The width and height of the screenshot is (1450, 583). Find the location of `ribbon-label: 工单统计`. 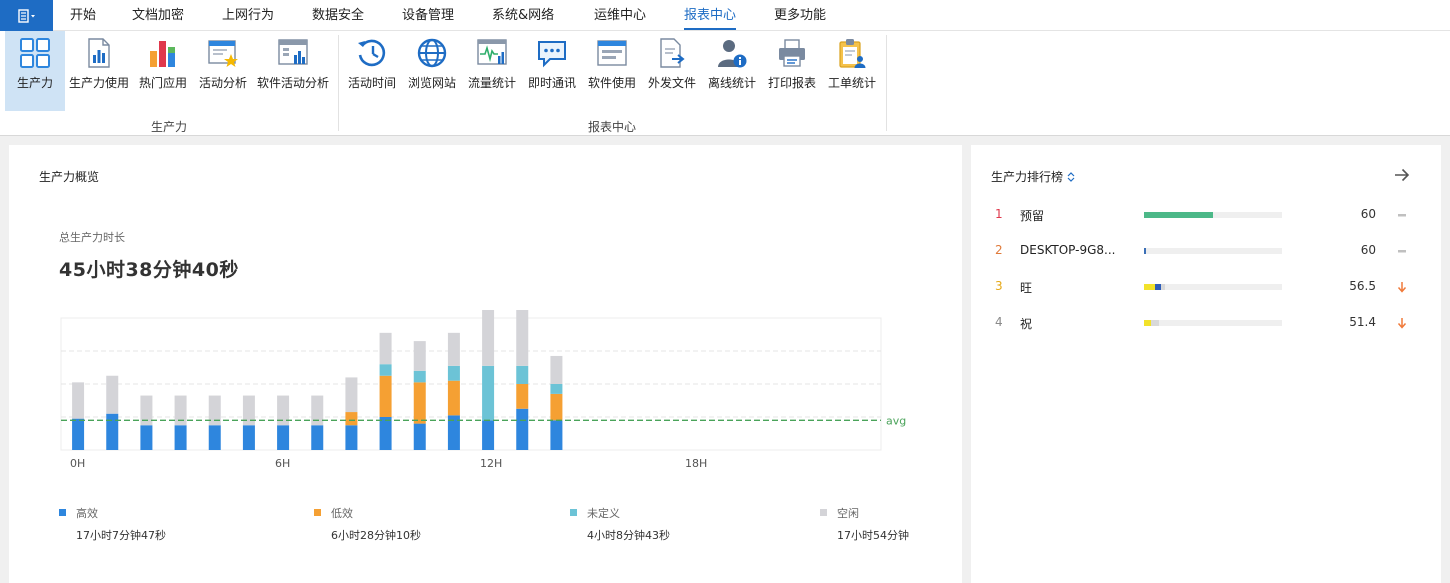

ribbon-label: 工单统计 is located at coordinates (851, 83).